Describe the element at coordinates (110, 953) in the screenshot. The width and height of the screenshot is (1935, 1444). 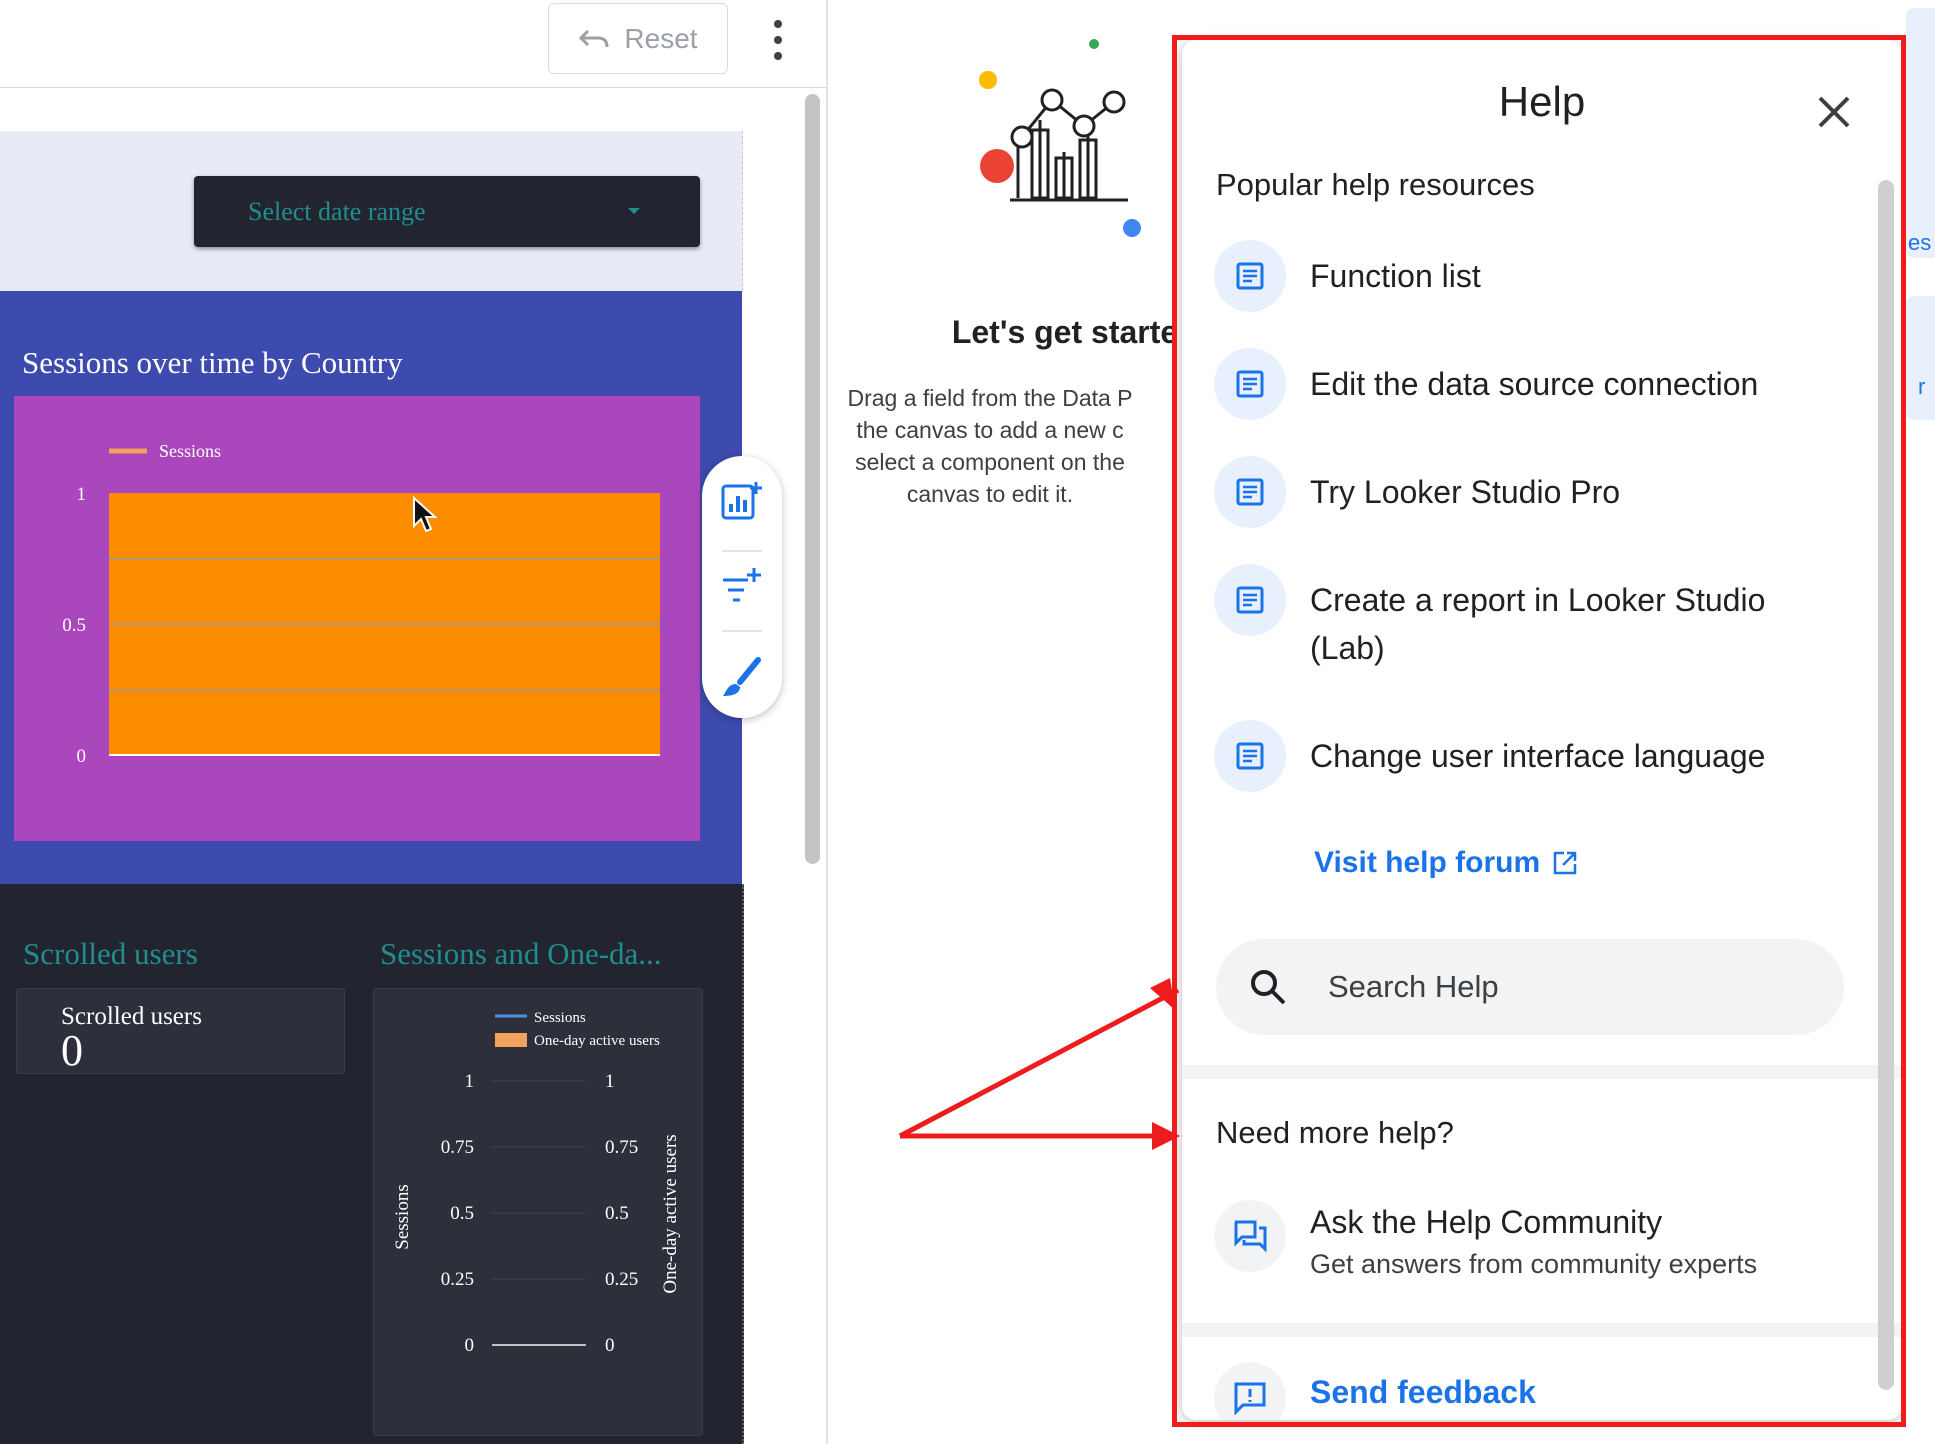
I see `scrolled-users-section-title: Scrolled users` at that location.